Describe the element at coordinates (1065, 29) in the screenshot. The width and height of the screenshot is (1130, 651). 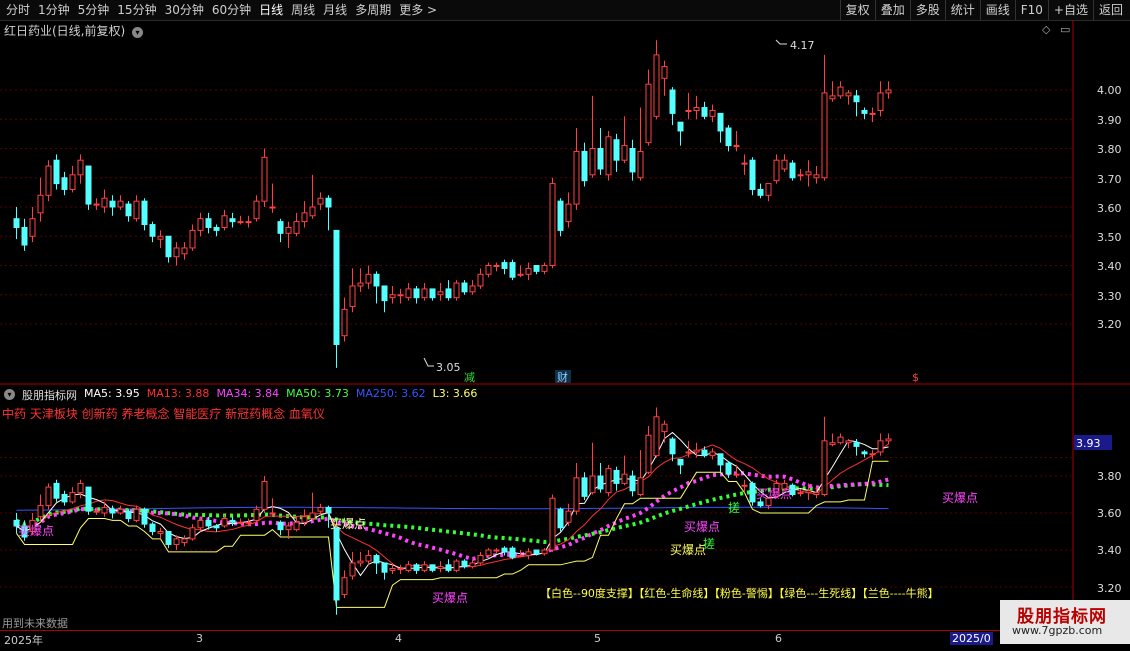
I see `window-icon: ▭` at that location.